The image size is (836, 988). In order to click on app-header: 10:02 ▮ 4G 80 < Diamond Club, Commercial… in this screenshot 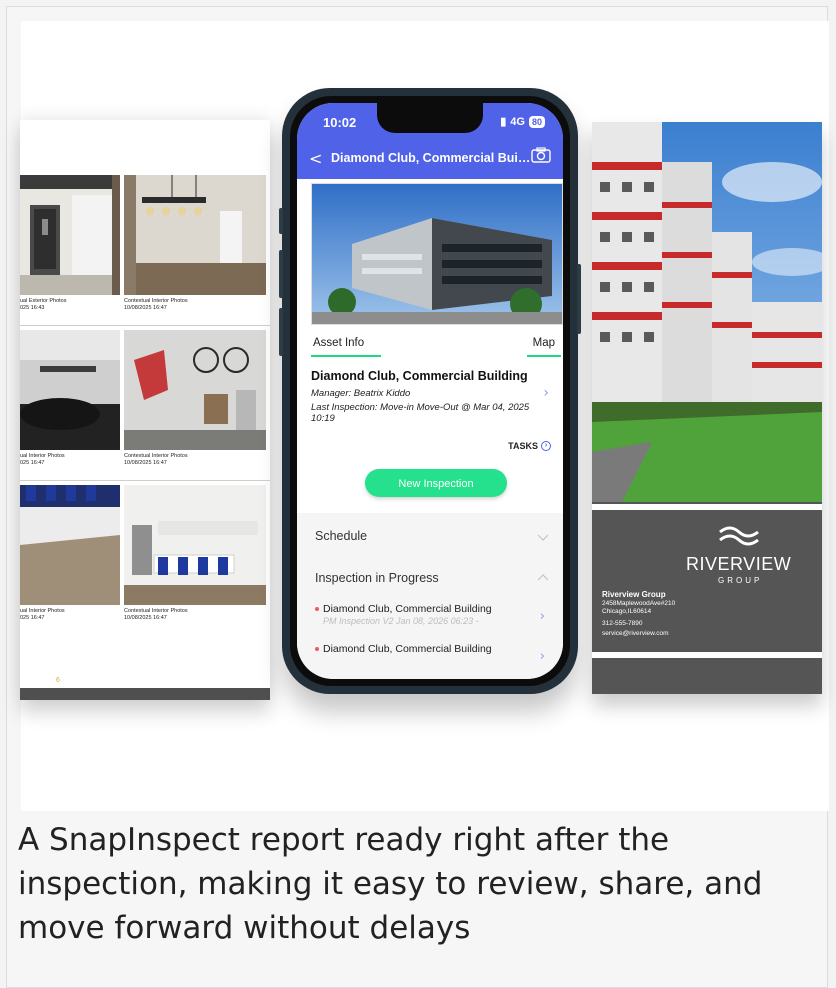, I will do `click(430, 141)`.